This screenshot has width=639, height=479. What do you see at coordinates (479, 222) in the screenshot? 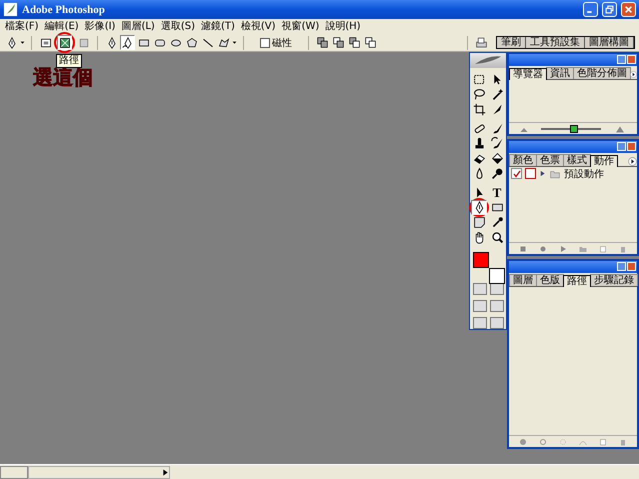
I see `note-tool-button` at bounding box center [479, 222].